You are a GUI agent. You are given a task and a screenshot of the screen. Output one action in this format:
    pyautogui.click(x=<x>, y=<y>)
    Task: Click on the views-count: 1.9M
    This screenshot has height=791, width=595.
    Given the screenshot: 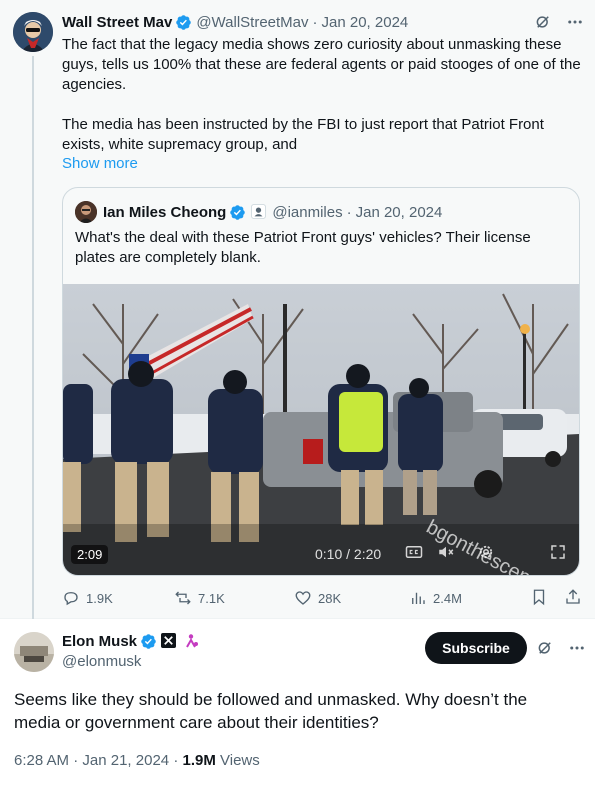 What is the action you would take?
    pyautogui.click(x=198, y=760)
    